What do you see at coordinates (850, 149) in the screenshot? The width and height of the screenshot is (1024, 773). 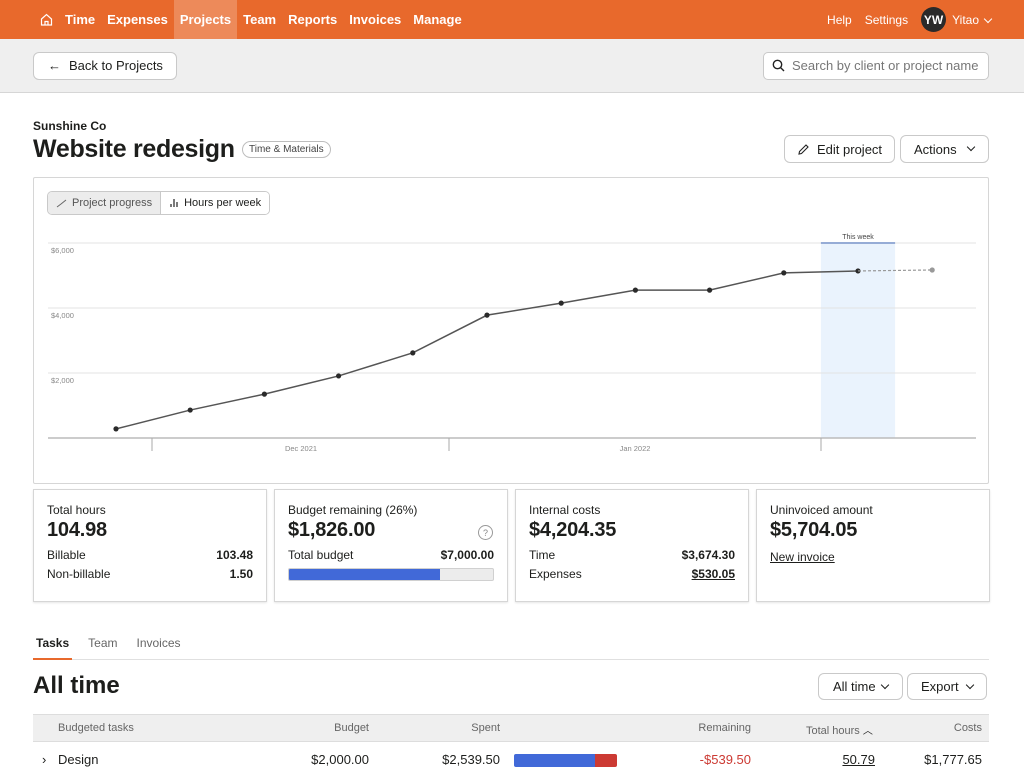 I see `edit-project-label: Edit project` at bounding box center [850, 149].